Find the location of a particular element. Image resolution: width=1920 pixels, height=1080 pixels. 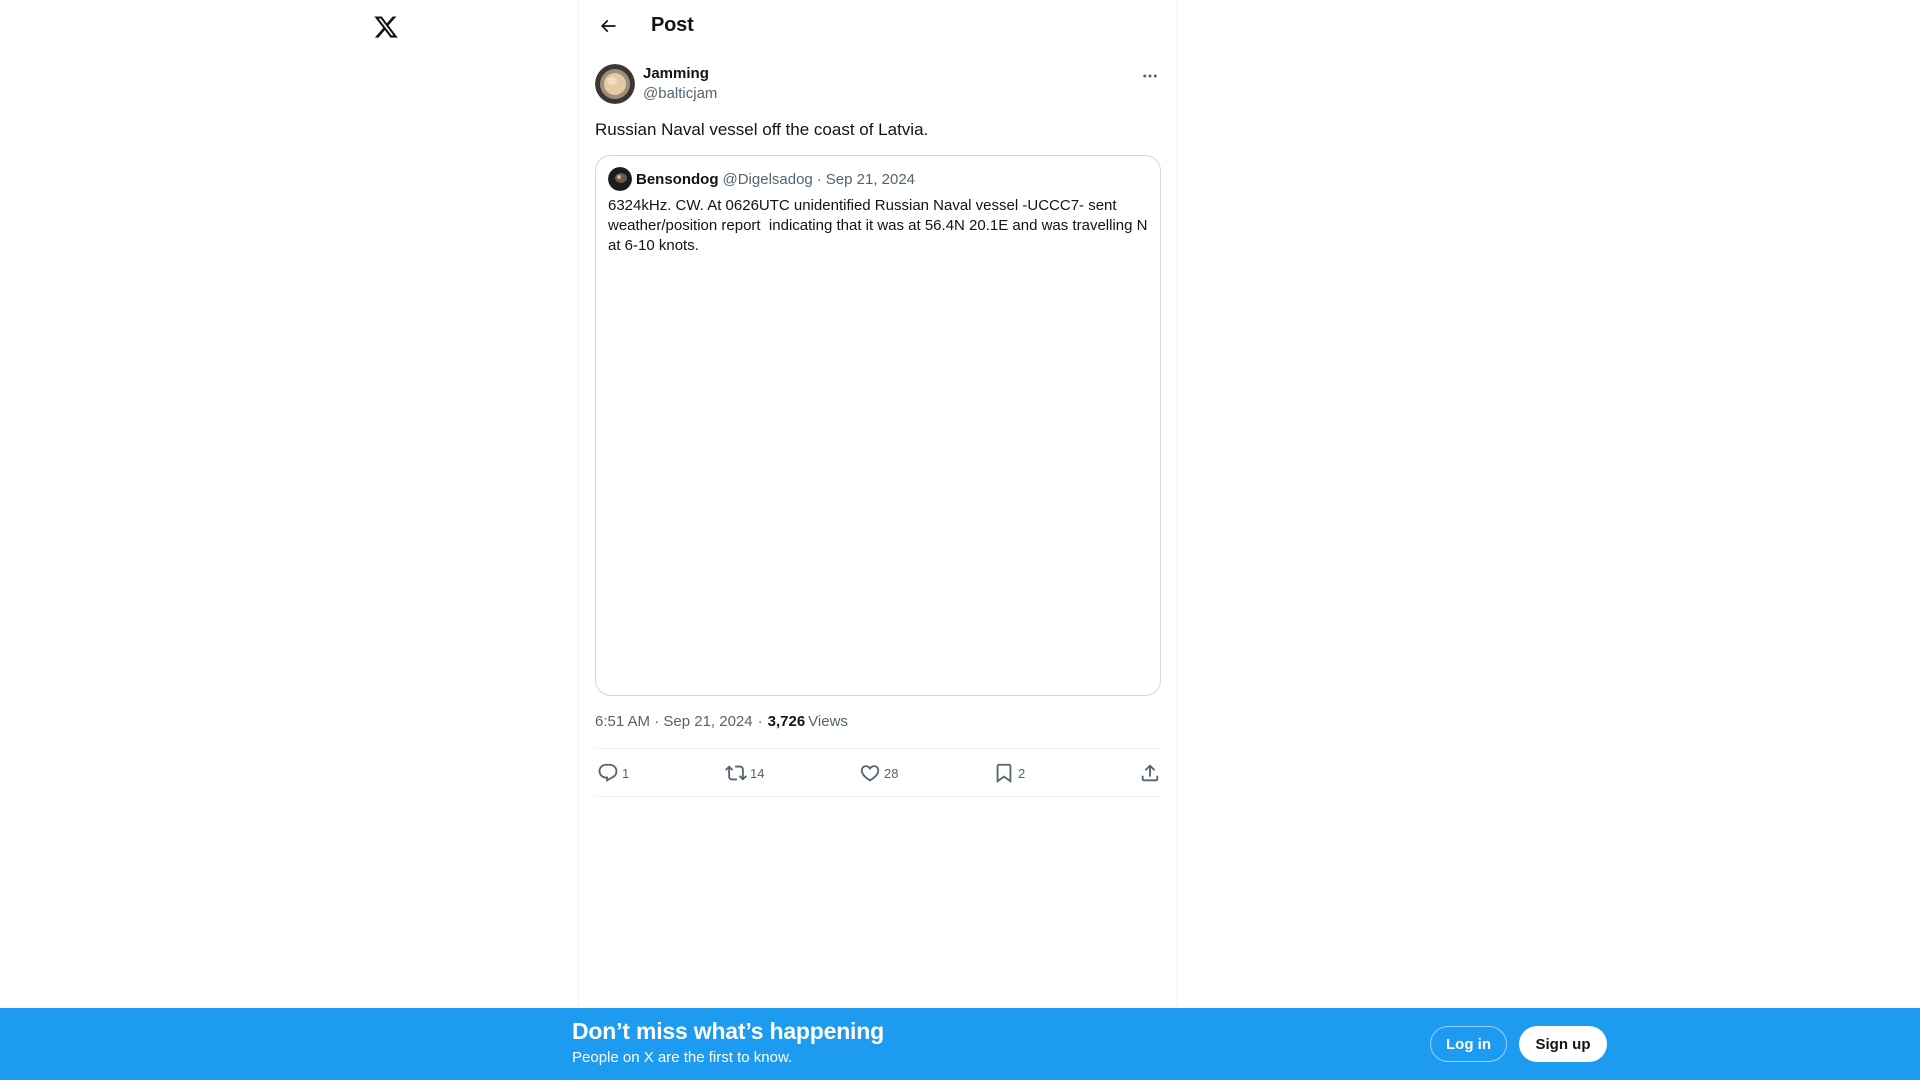

author-name: Jamming is located at coordinates (676, 73).